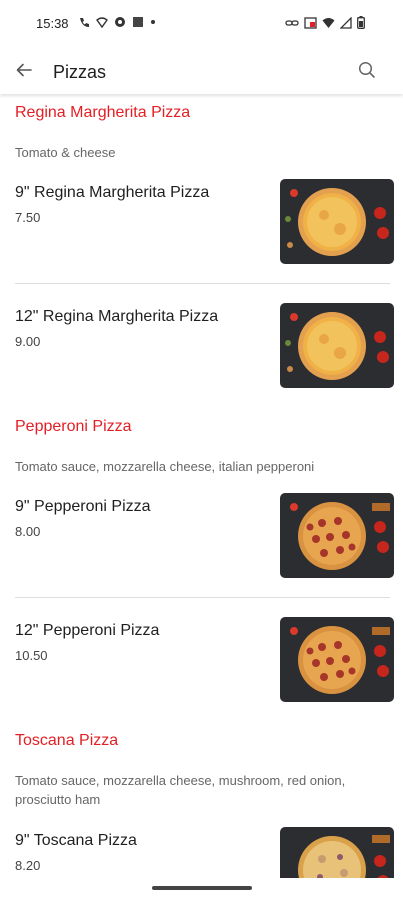  Describe the element at coordinates (87, 630) in the screenshot. I see `item-name: 12" Pepperoni Pizza` at that location.